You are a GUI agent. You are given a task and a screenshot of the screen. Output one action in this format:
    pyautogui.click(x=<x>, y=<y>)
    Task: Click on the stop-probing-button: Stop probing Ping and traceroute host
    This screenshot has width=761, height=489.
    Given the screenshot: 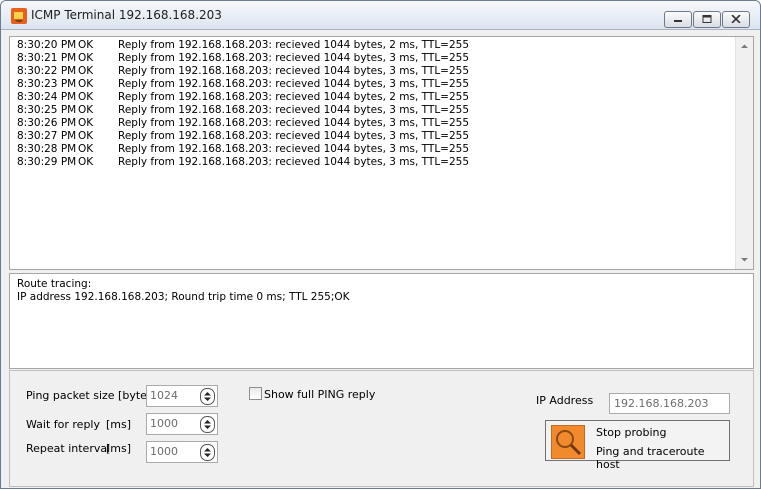 What is the action you would take?
    pyautogui.click(x=637, y=445)
    